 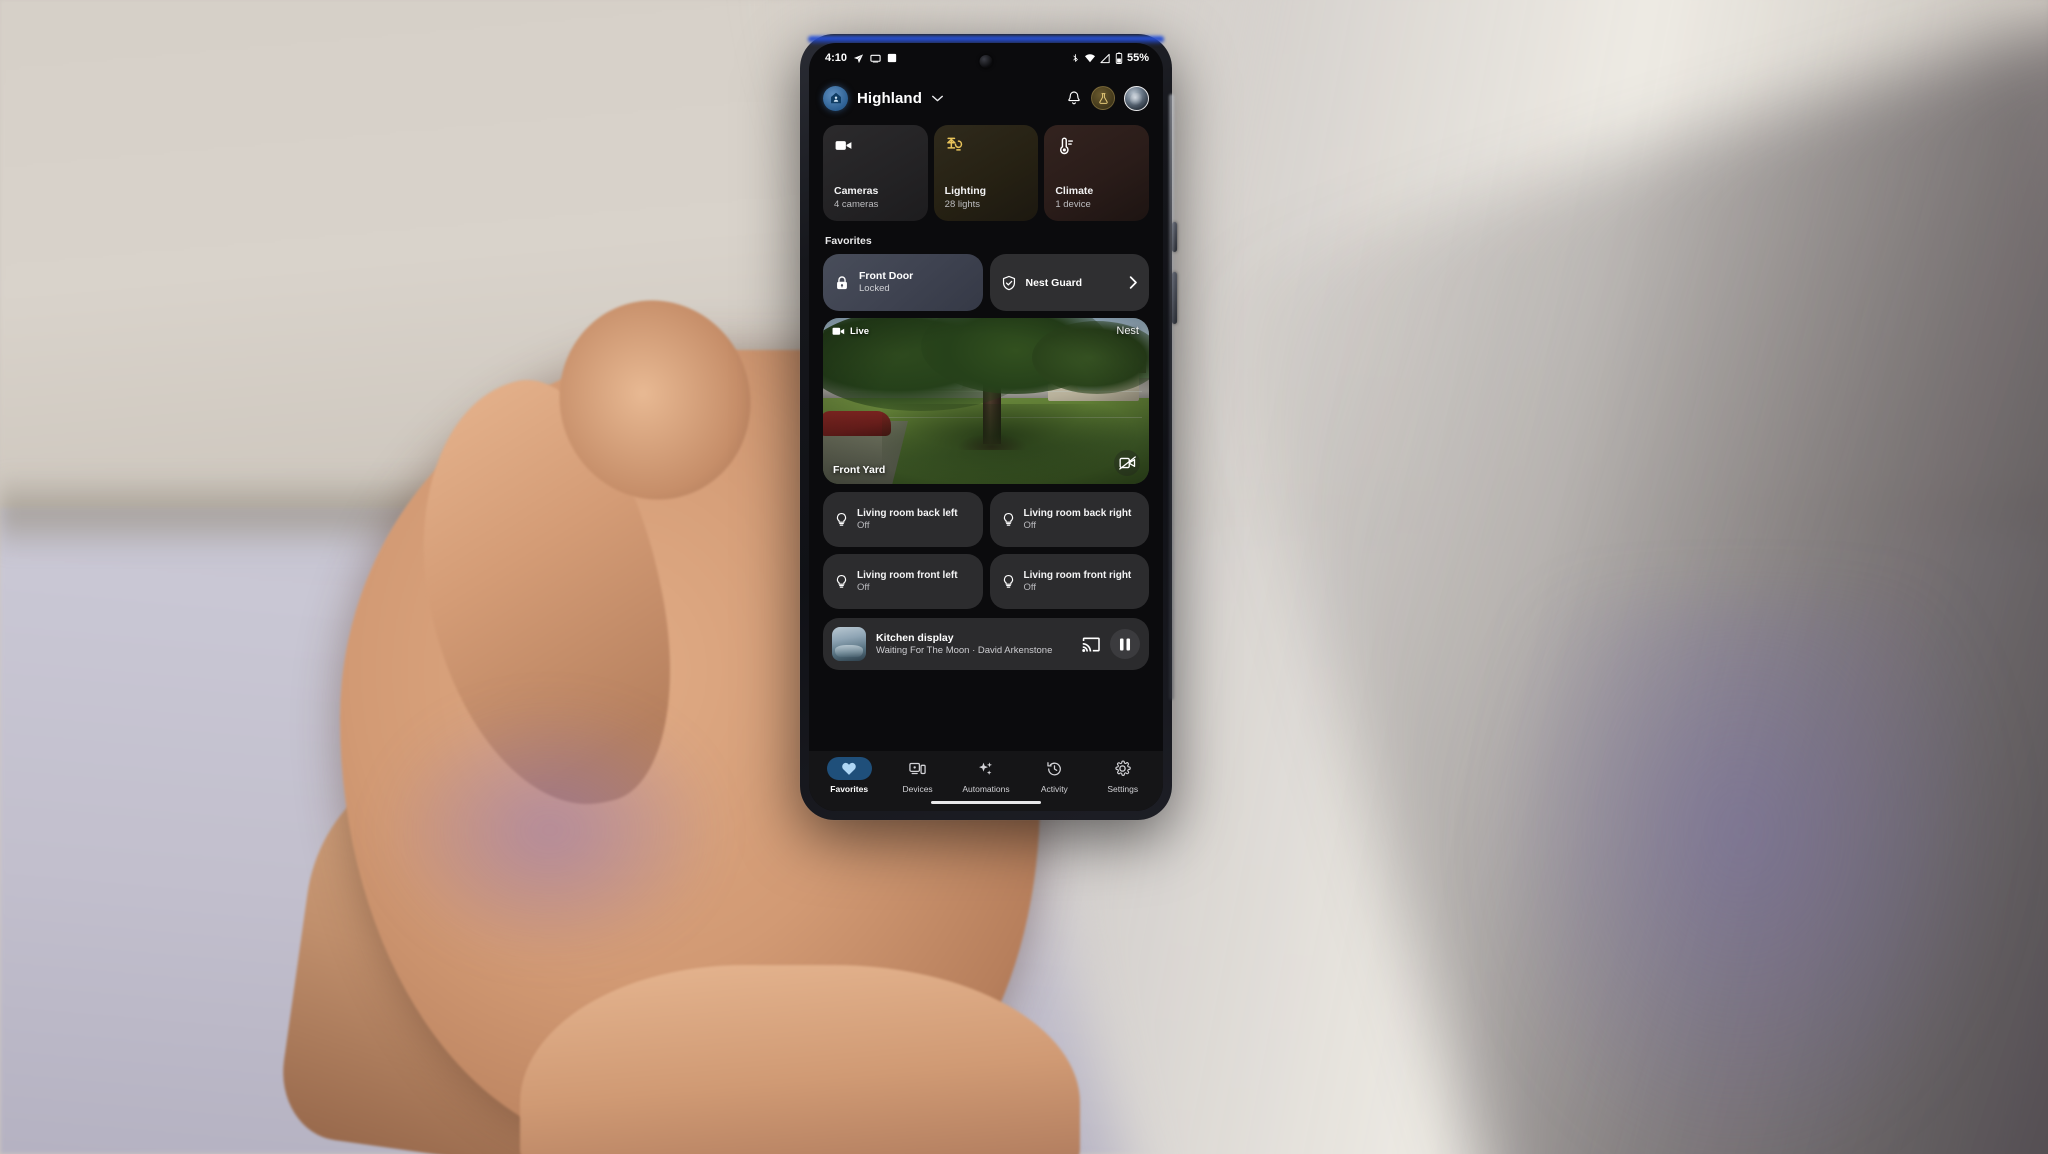 What do you see at coordinates (1054, 789) in the screenshot?
I see `nav-label: Activity` at bounding box center [1054, 789].